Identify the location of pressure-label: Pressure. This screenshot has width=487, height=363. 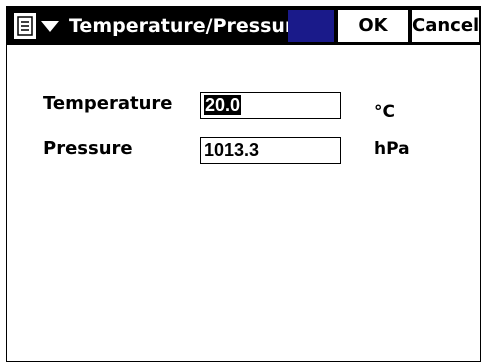
(88, 148).